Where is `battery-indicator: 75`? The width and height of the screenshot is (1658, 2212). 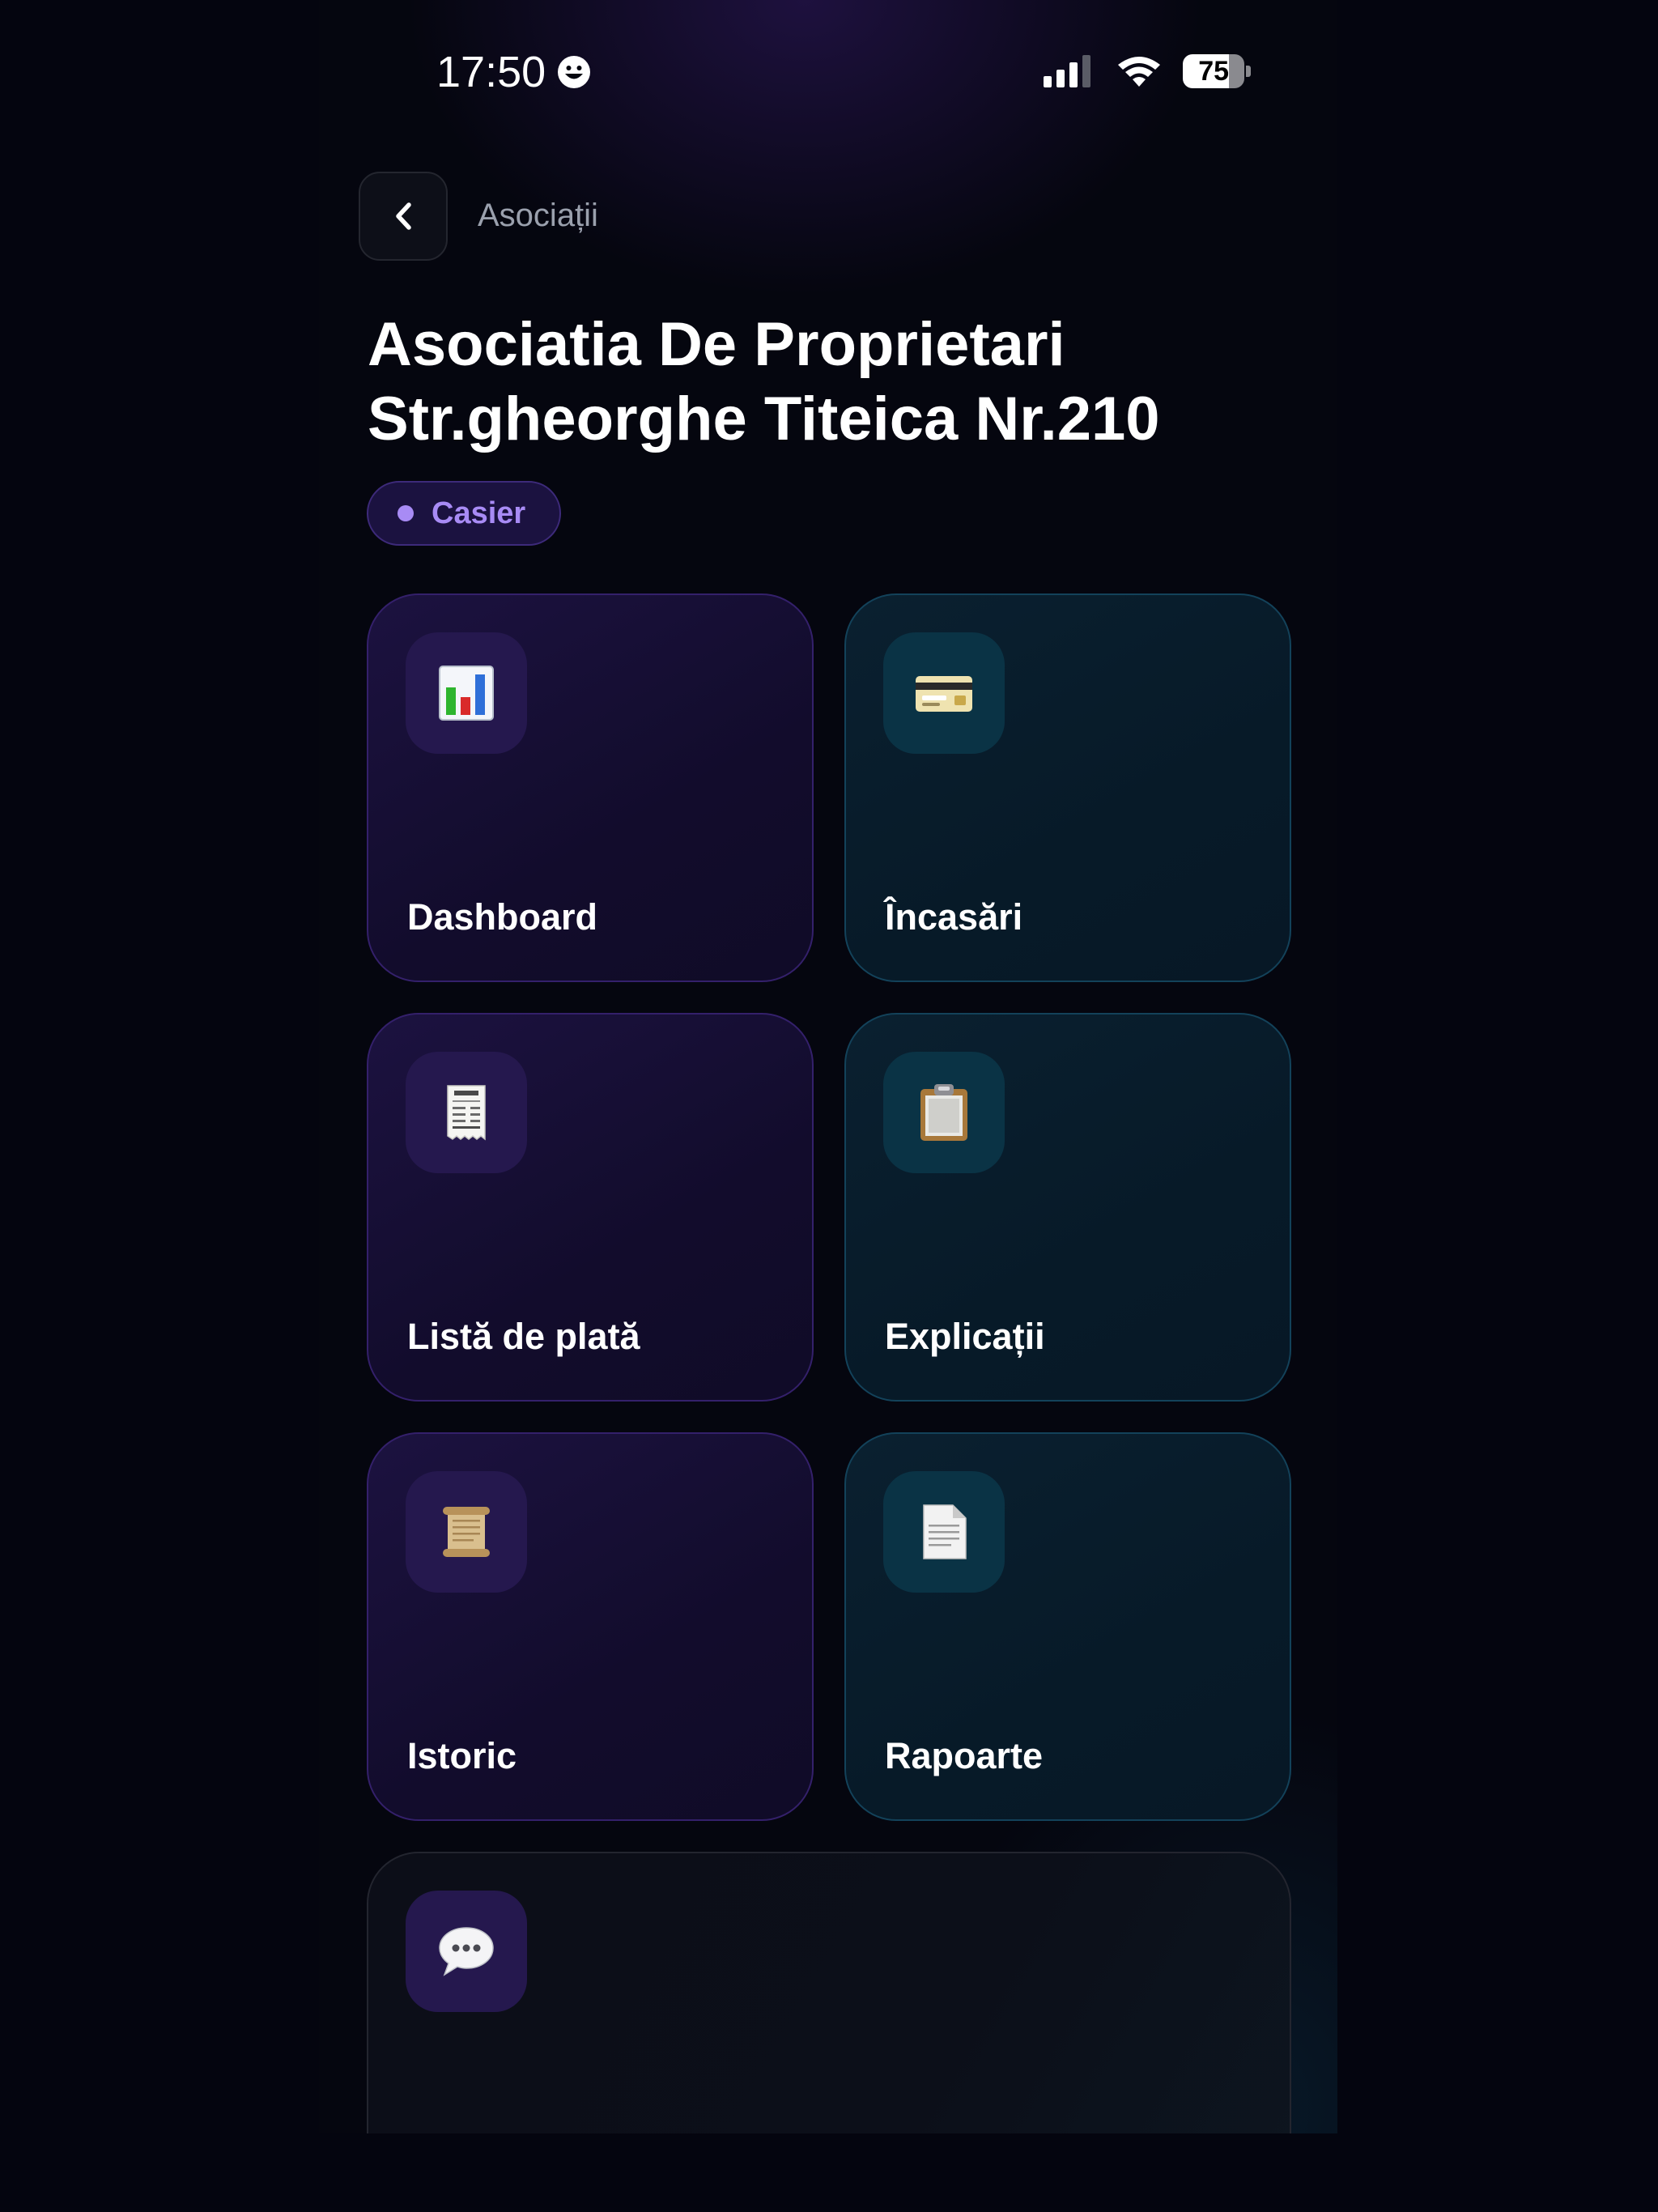
battery-indicator: 75 is located at coordinates (1217, 71).